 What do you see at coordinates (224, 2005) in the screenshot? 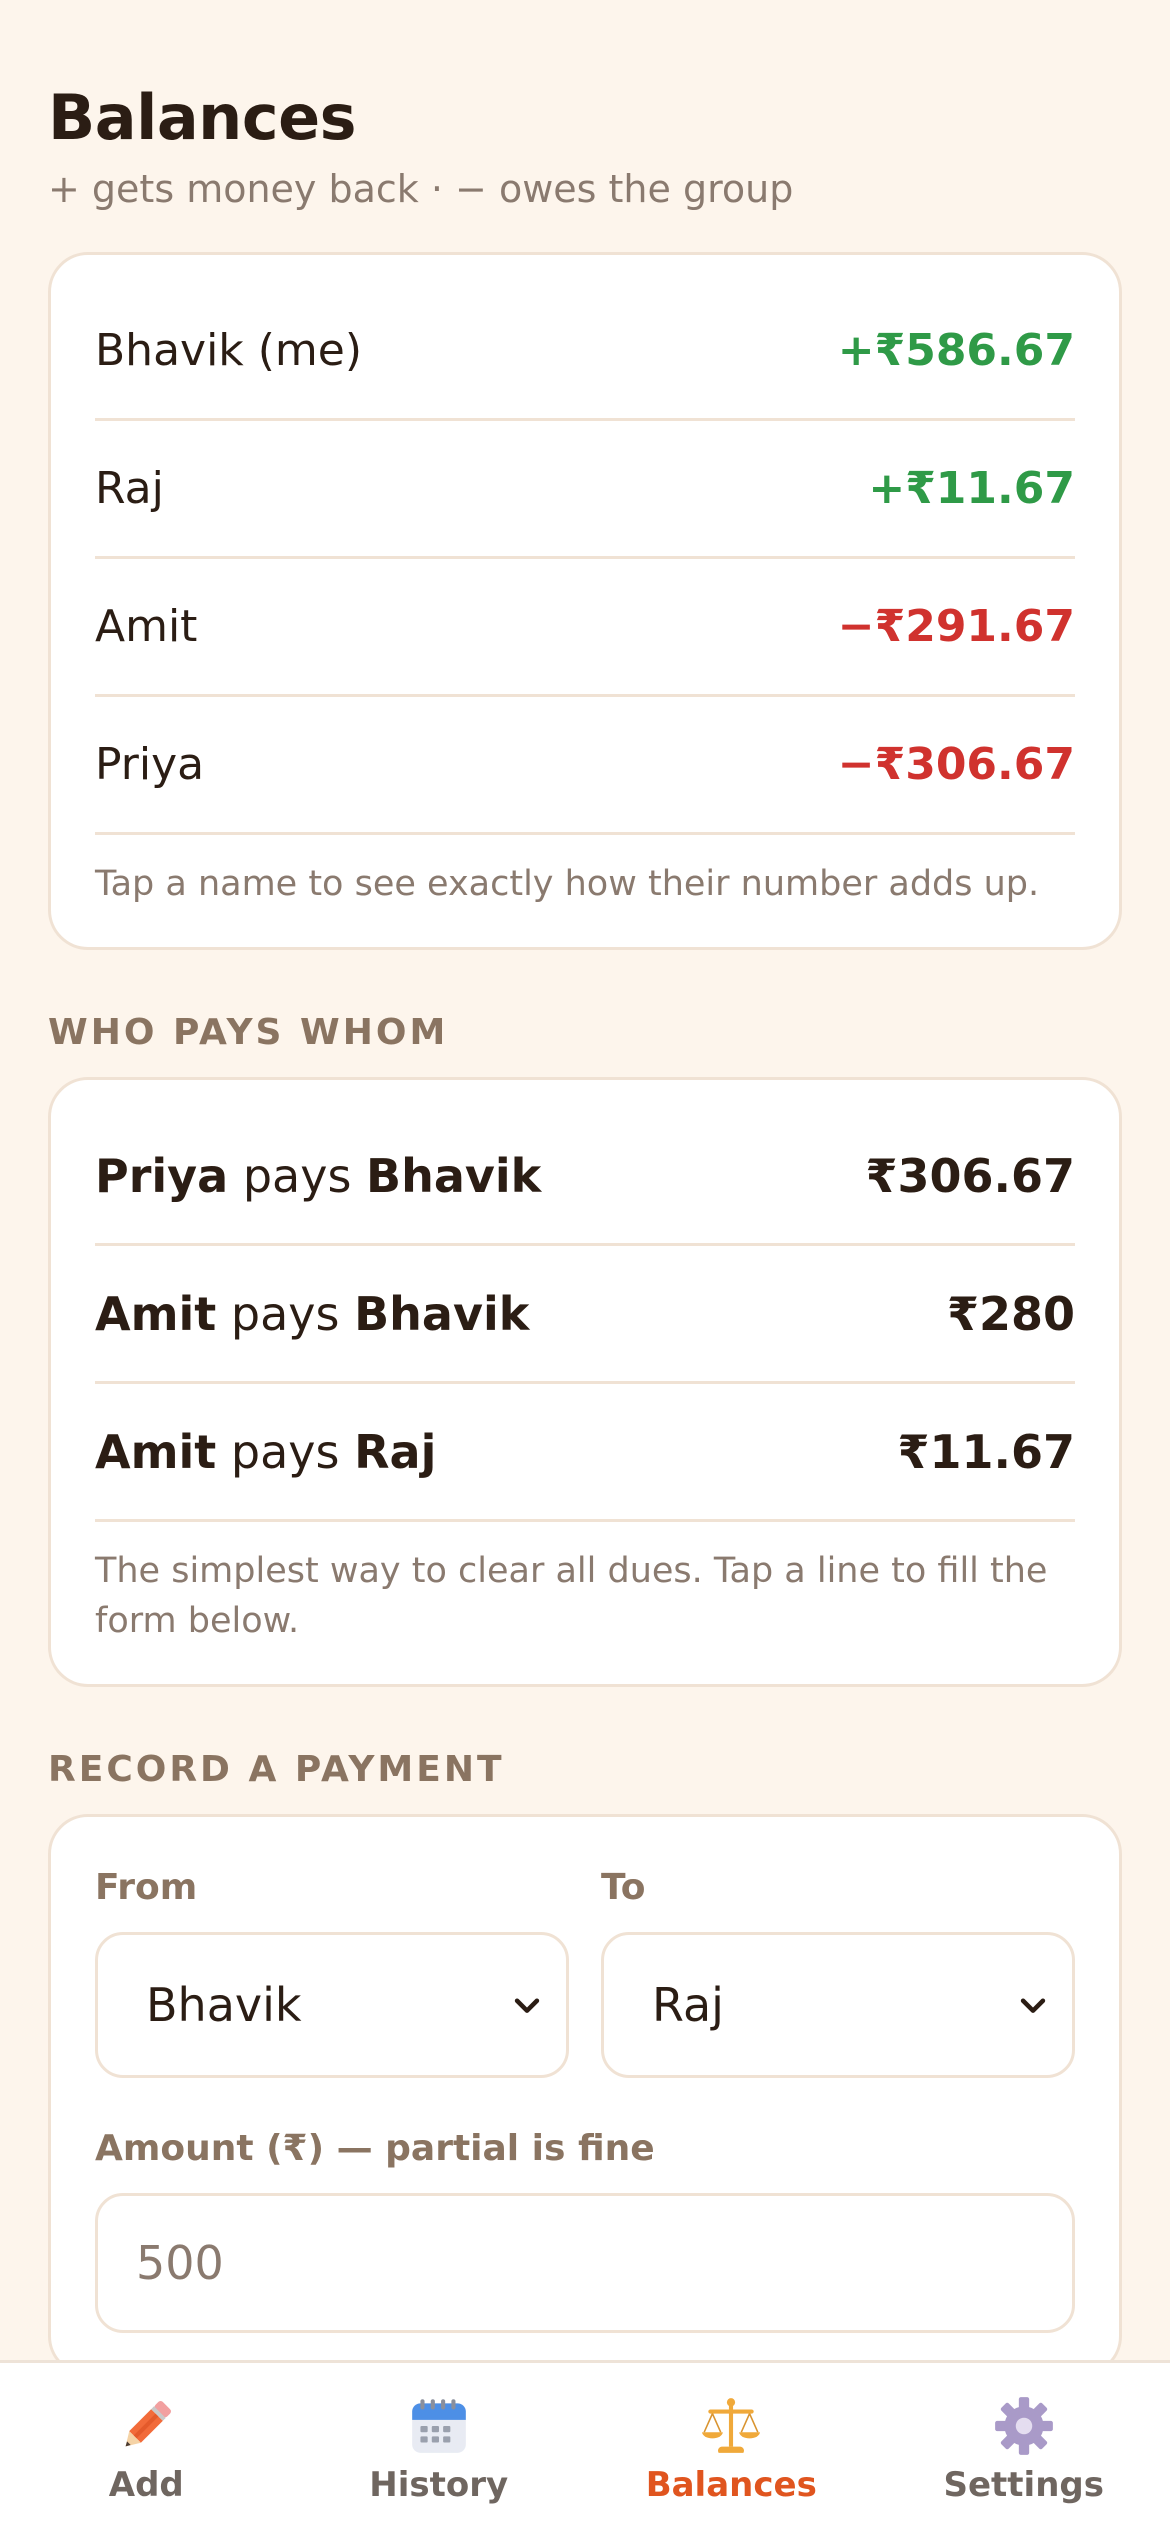
I see `from-select-value: Bhavik` at bounding box center [224, 2005].